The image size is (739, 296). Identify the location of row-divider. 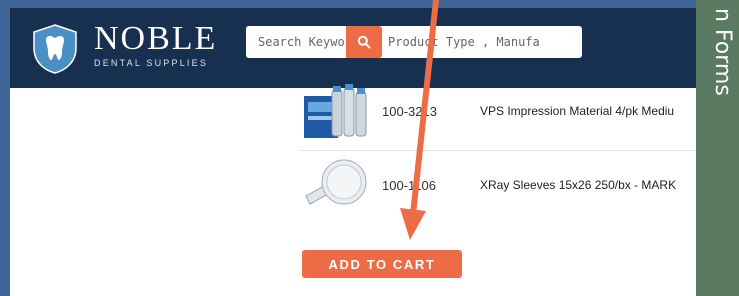
(498, 150).